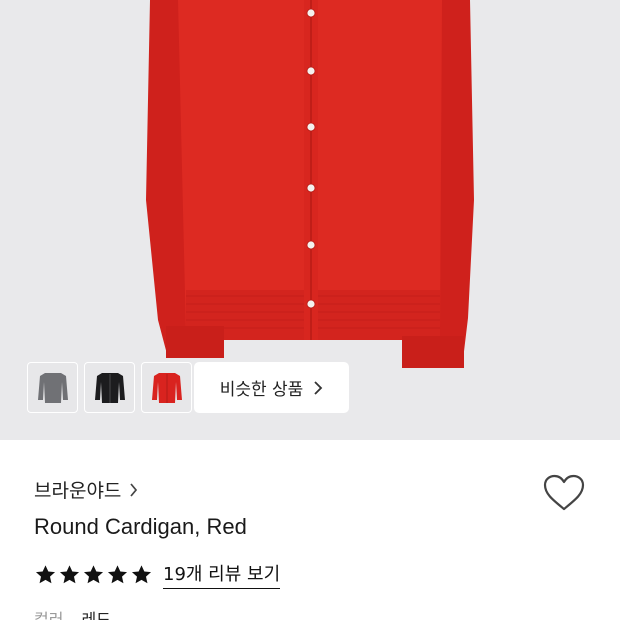 Image resolution: width=620 pixels, height=620 pixels. I want to click on thumbnail-strip, so click(109, 387).